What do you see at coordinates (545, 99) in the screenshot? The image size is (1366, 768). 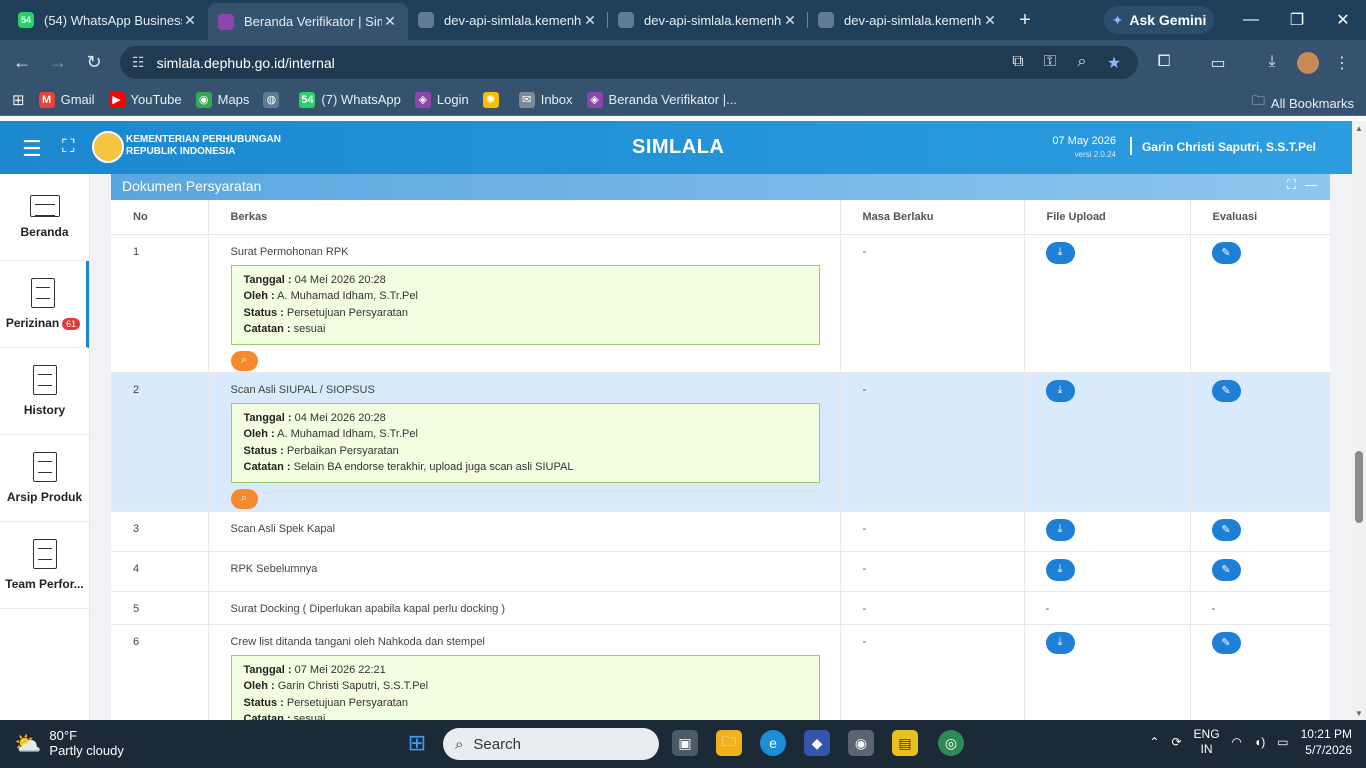 I see `bookmark-item: ✉ Inbox` at bounding box center [545, 99].